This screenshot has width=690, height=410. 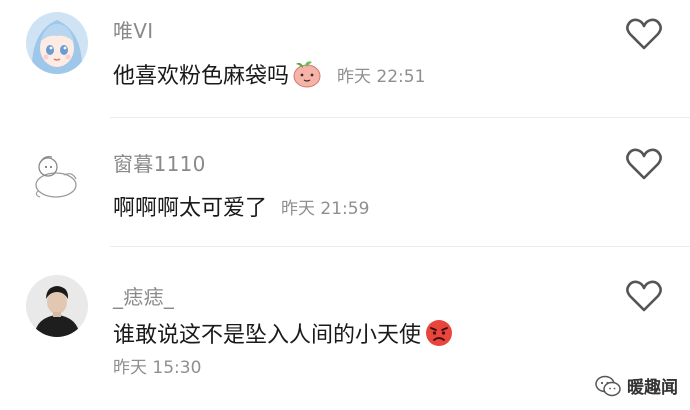 What do you see at coordinates (157, 368) in the screenshot?
I see `comment-time: 昨天 15:30` at bounding box center [157, 368].